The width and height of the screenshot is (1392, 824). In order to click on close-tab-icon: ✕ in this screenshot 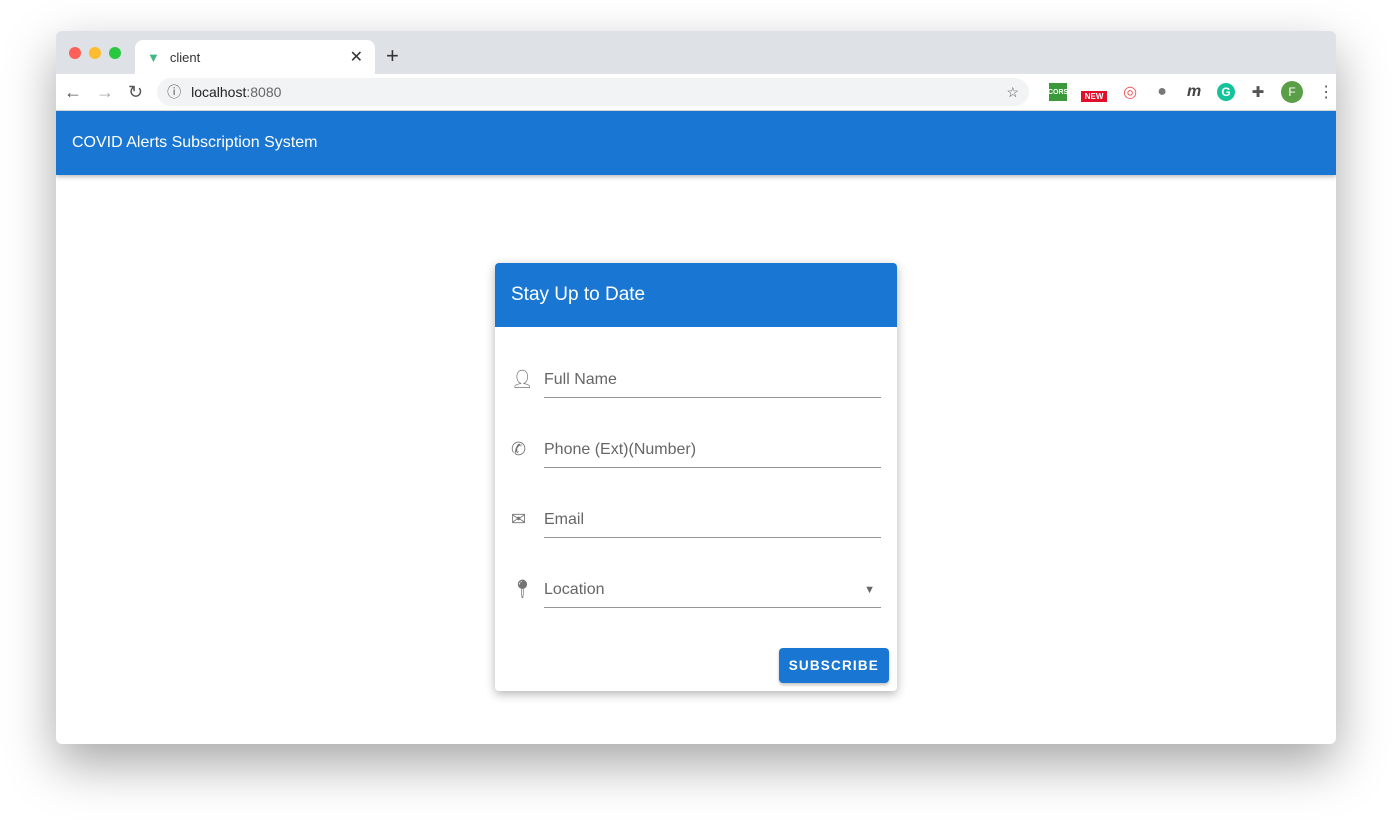, I will do `click(356, 57)`.